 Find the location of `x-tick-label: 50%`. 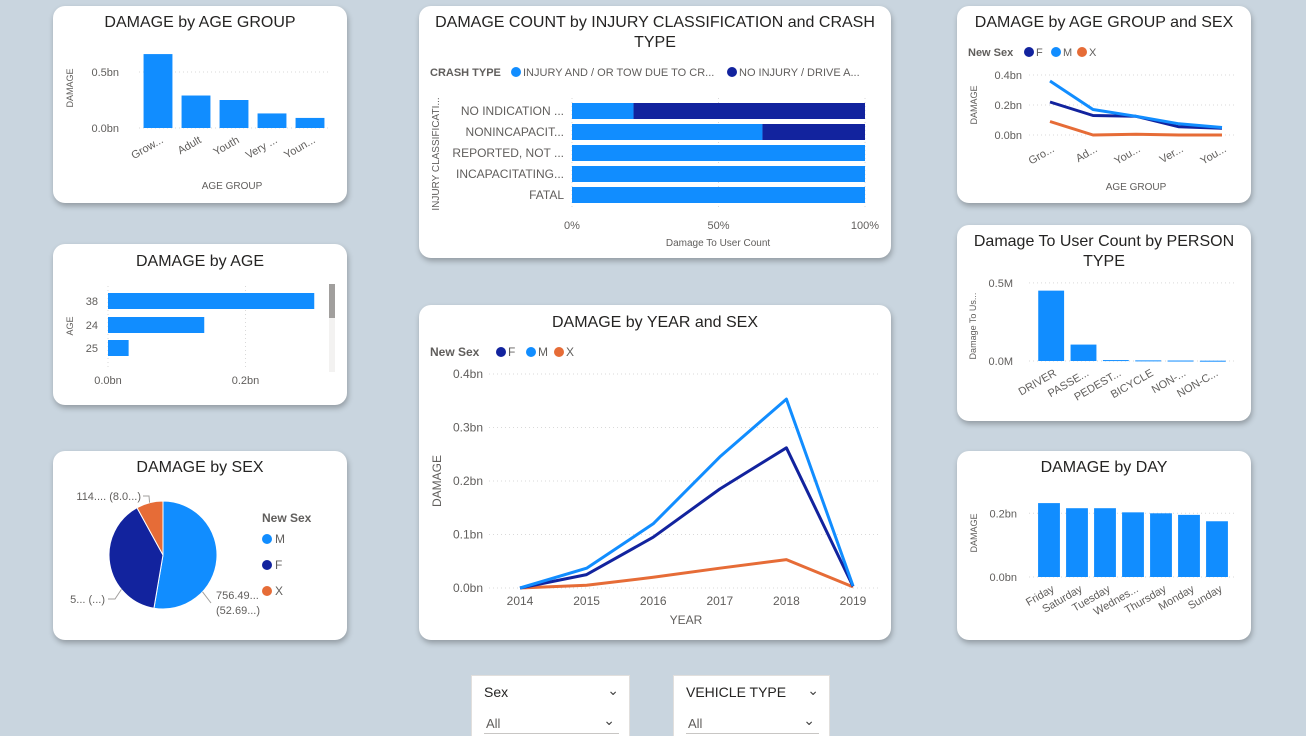

x-tick-label: 50% is located at coordinates (718, 226).